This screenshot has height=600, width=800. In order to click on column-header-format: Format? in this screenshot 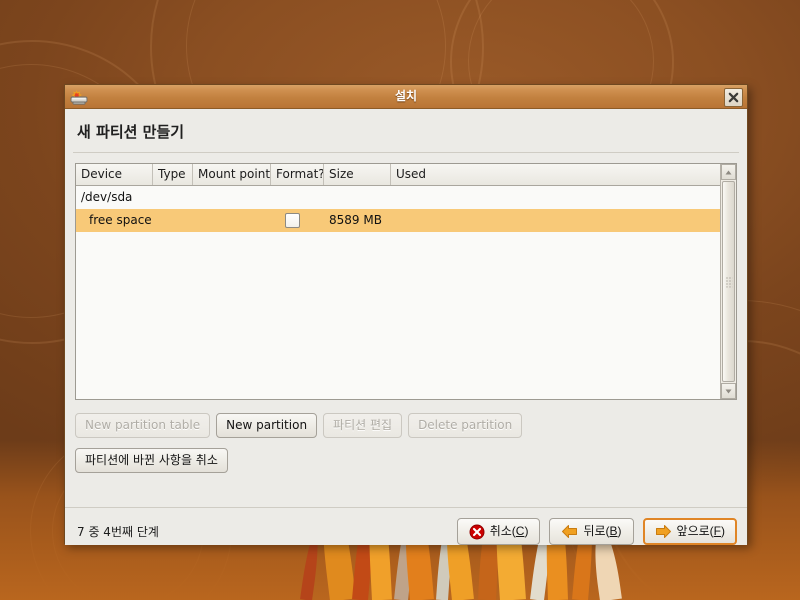, I will do `click(297, 174)`.